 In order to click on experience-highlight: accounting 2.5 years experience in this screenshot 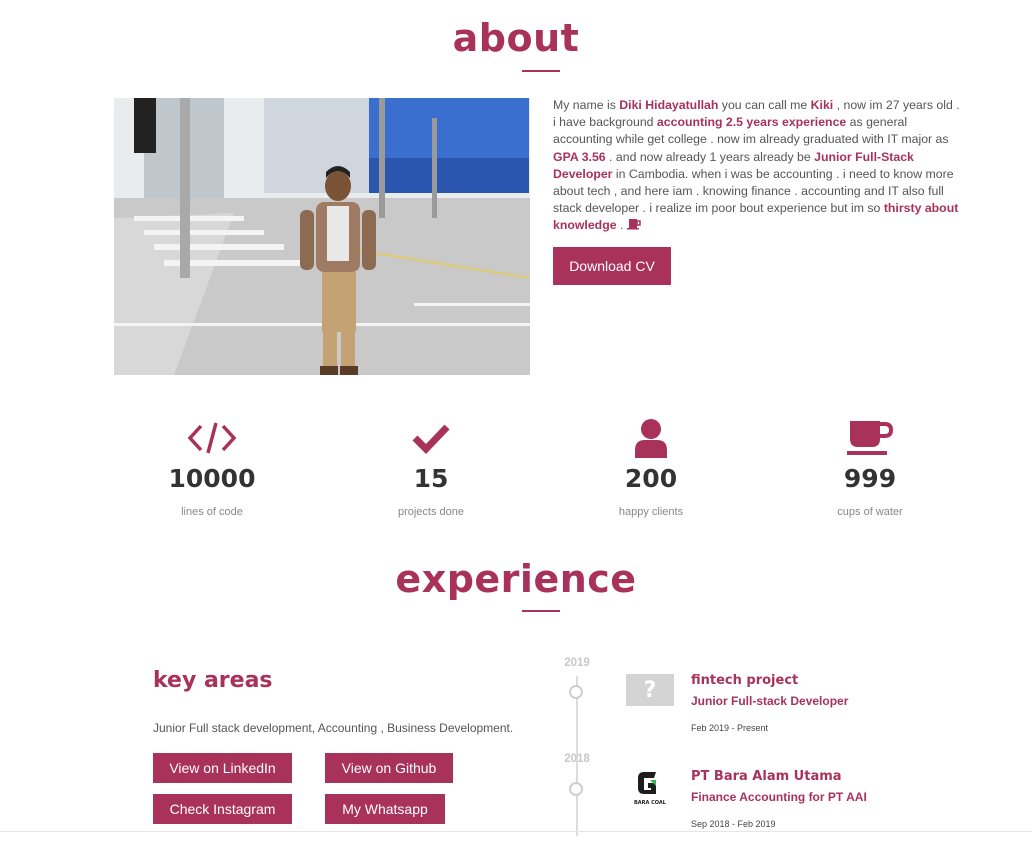, I will do `click(751, 122)`.